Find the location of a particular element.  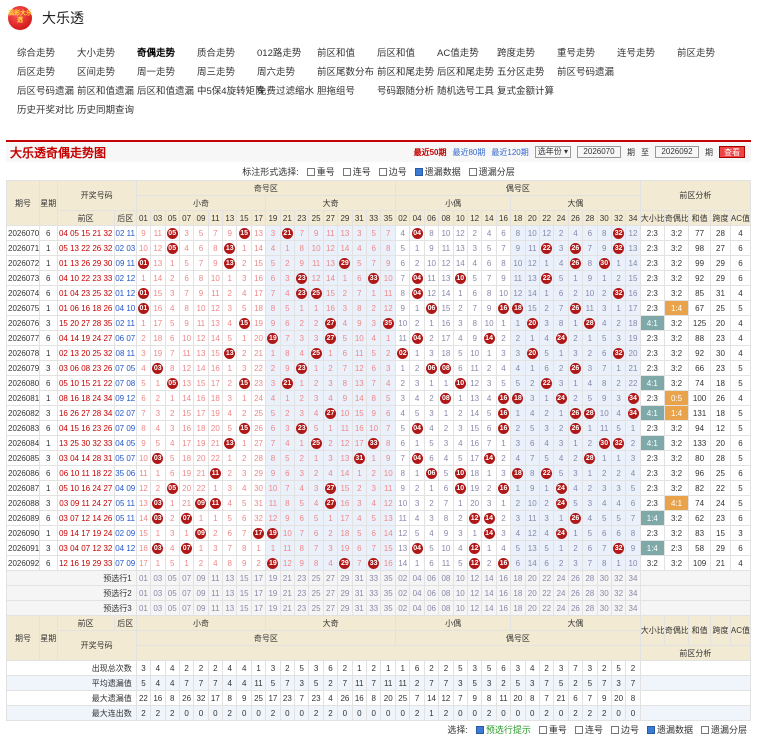

preselect-number: 18 is located at coordinates (518, 578).